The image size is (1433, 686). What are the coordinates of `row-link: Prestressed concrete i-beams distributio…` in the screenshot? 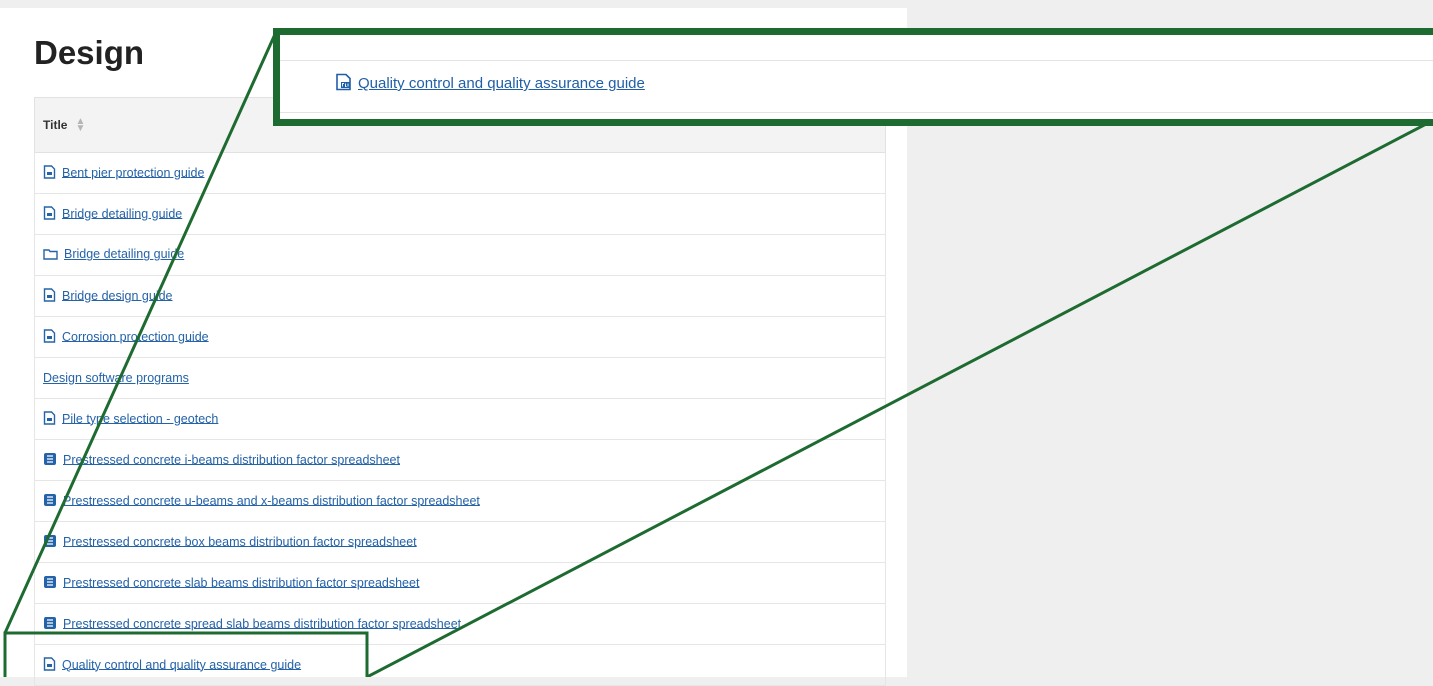 It's located at (221, 460).